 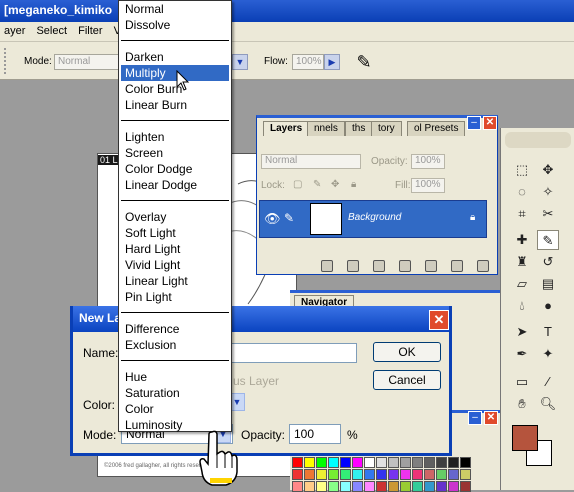 What do you see at coordinates (522, 192) in the screenshot?
I see `lasso-icon: ◌` at bounding box center [522, 192].